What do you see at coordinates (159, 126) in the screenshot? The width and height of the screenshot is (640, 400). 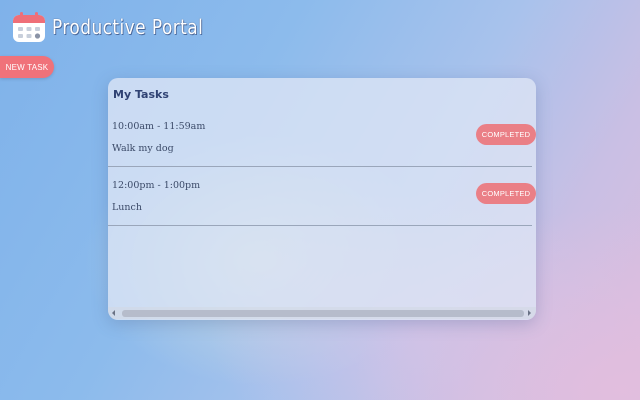 I see `task-time: 10:00am - 11:59am` at bounding box center [159, 126].